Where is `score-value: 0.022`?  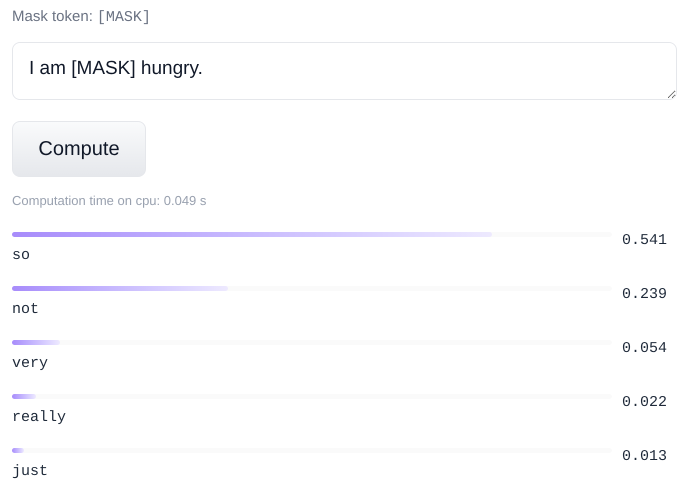 score-value: 0.022 is located at coordinates (644, 403).